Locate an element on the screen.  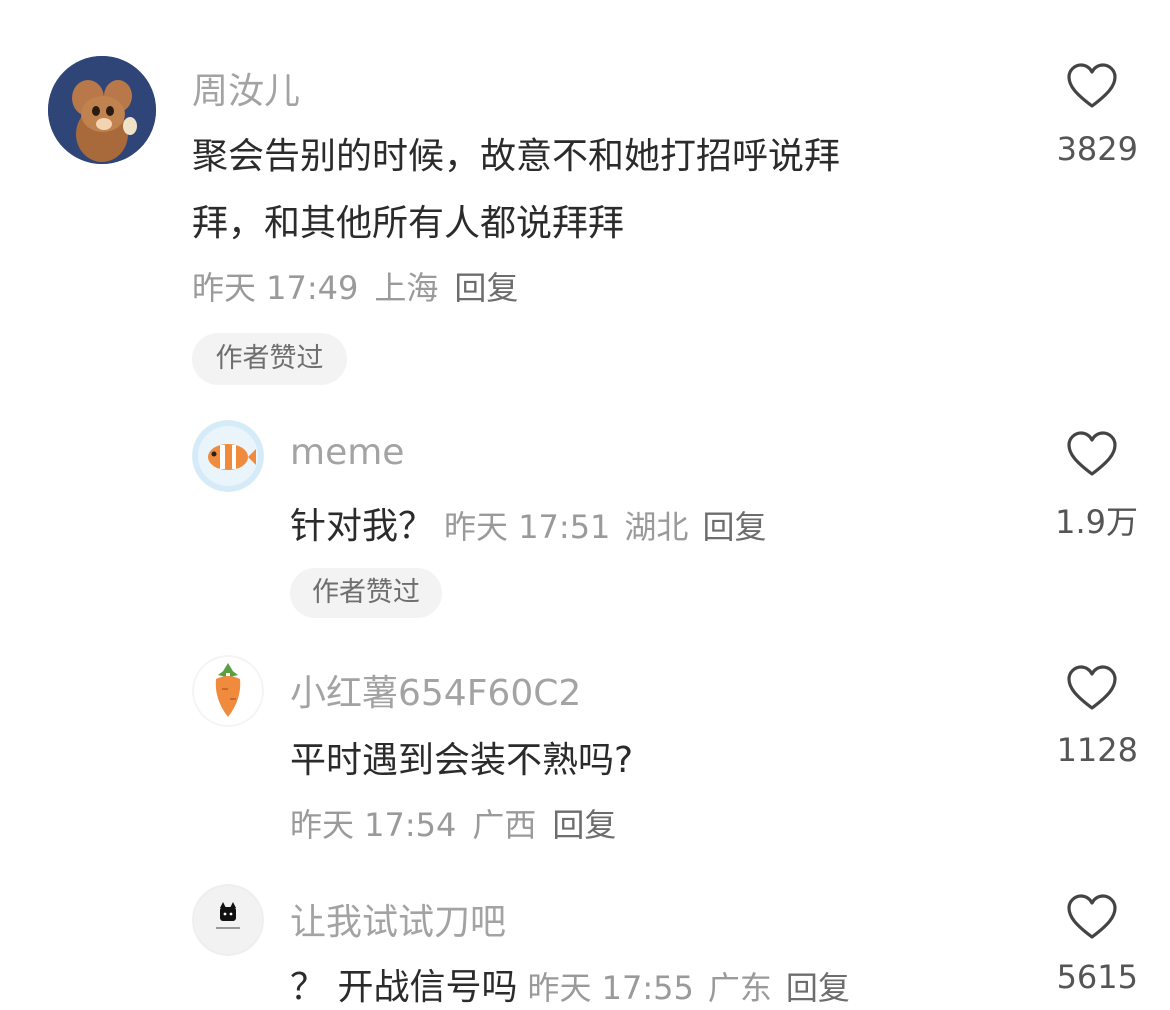
cartoon-mouse-avatar is located at coordinates (102, 110).